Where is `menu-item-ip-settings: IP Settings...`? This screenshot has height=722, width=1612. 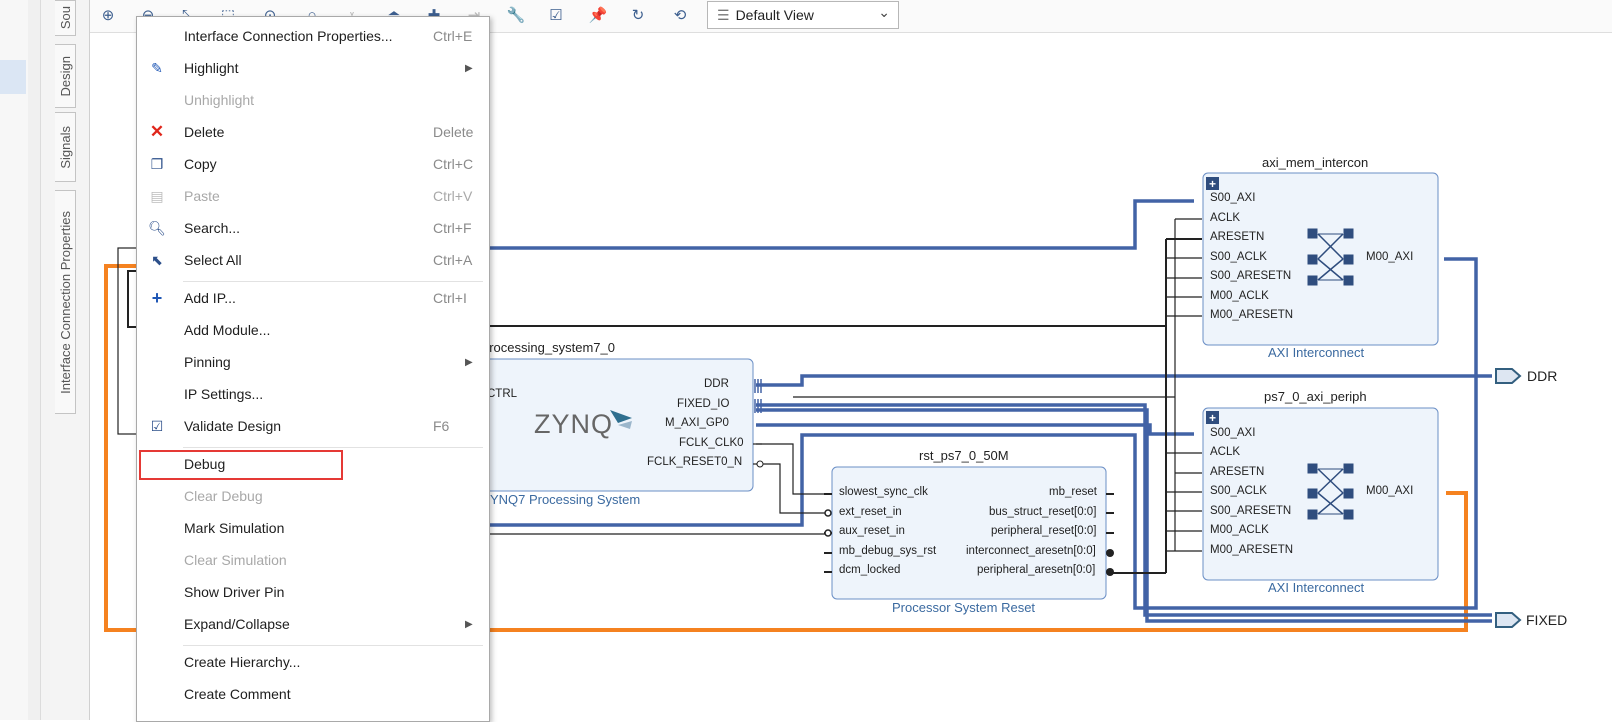
menu-item-ip-settings: IP Settings... is located at coordinates (313, 394).